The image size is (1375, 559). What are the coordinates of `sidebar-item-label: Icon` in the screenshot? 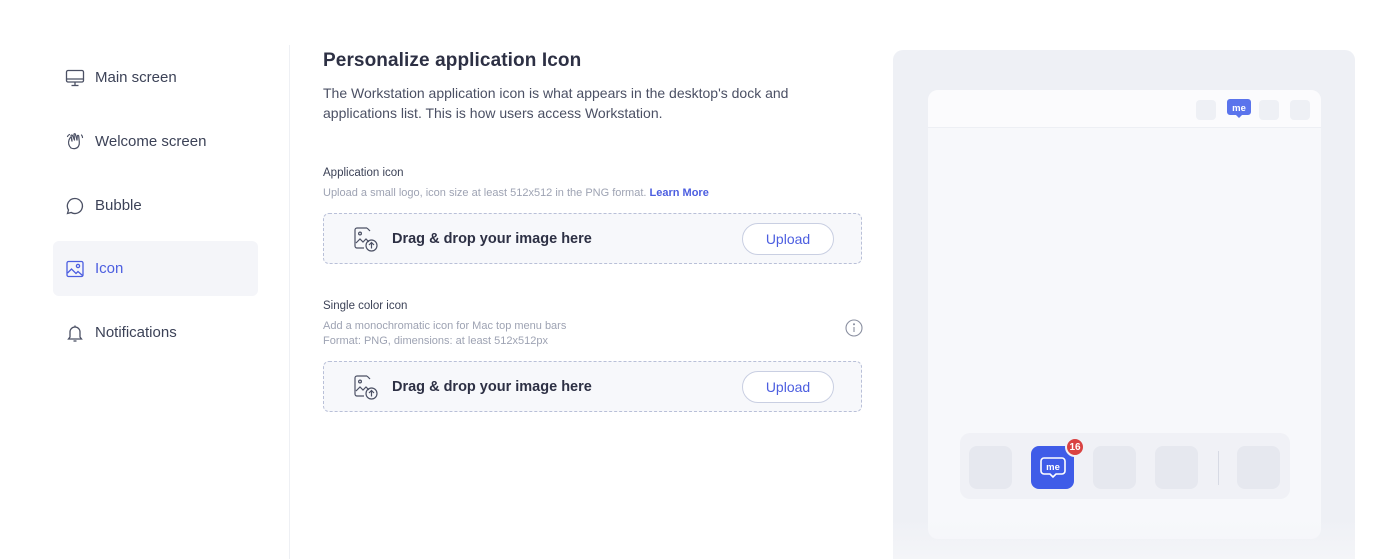 It's located at (109, 268).